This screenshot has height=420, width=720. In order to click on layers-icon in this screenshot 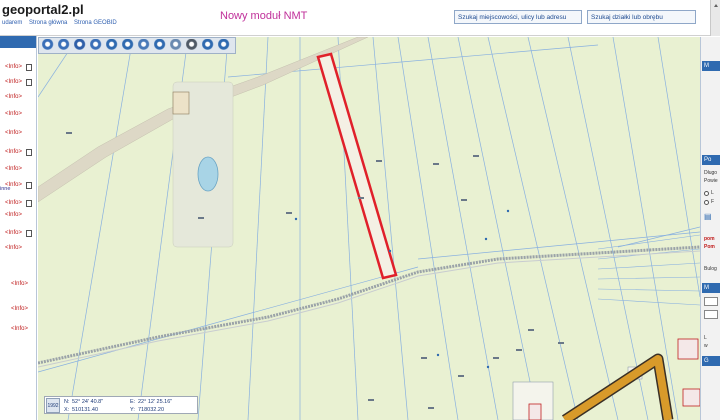, I will do `click(177, 45)`.